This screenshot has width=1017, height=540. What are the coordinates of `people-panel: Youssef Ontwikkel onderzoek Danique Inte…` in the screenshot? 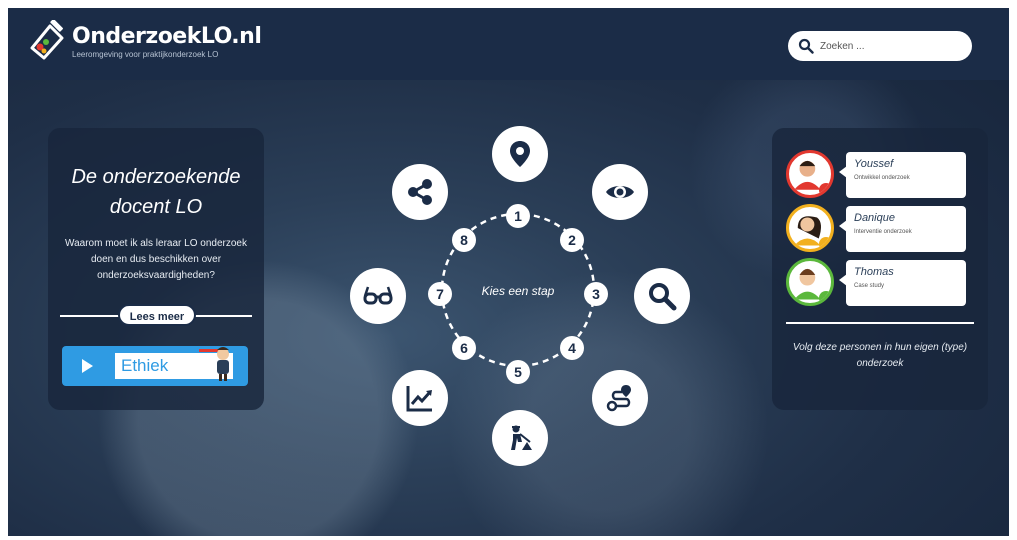 It's located at (880, 269).